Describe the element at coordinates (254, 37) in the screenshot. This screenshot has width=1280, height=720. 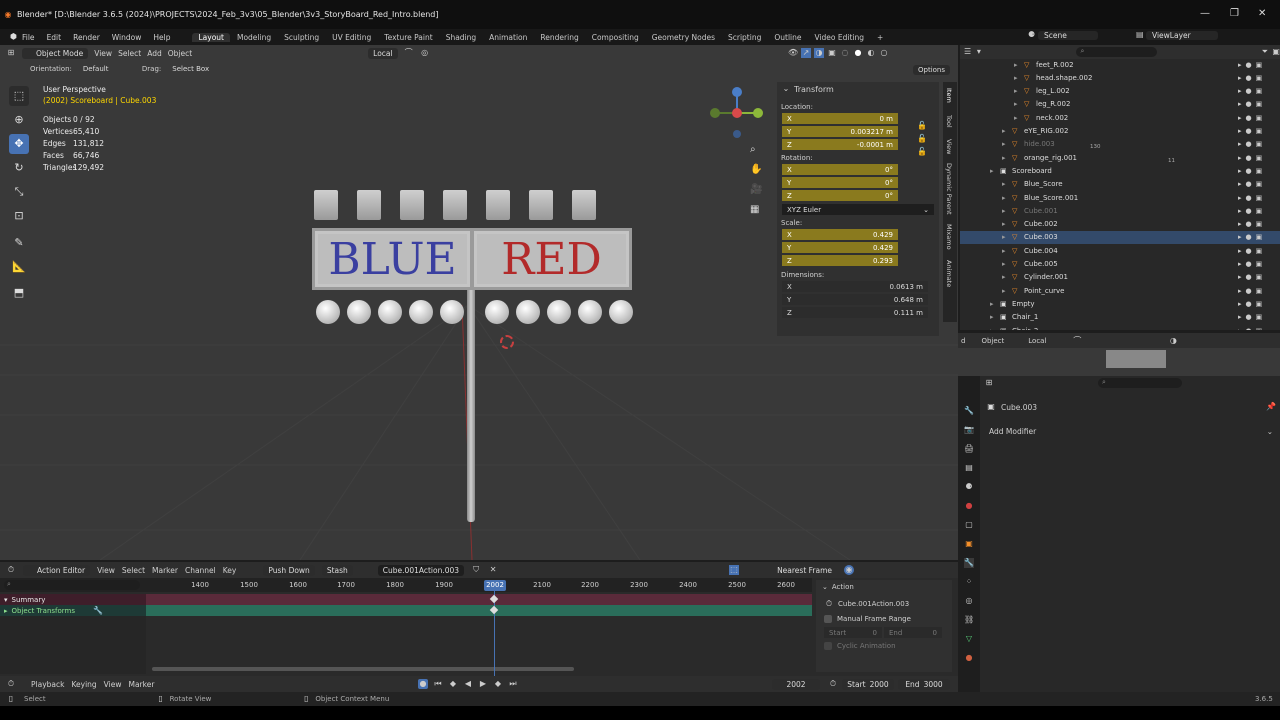
I see `tab-modeling: Modeling` at that location.